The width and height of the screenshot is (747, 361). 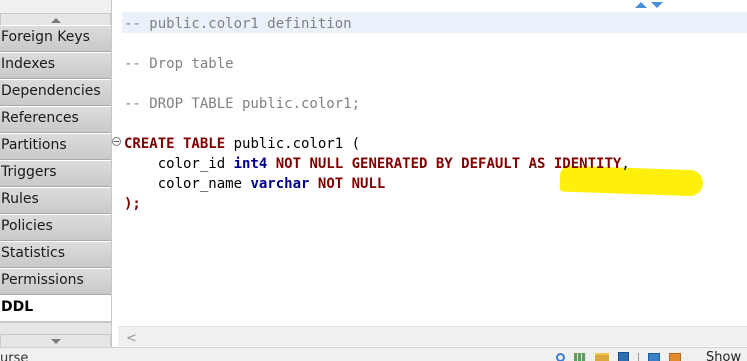 What do you see at coordinates (14, 356) in the screenshot?
I see `status-partial-text: urse` at bounding box center [14, 356].